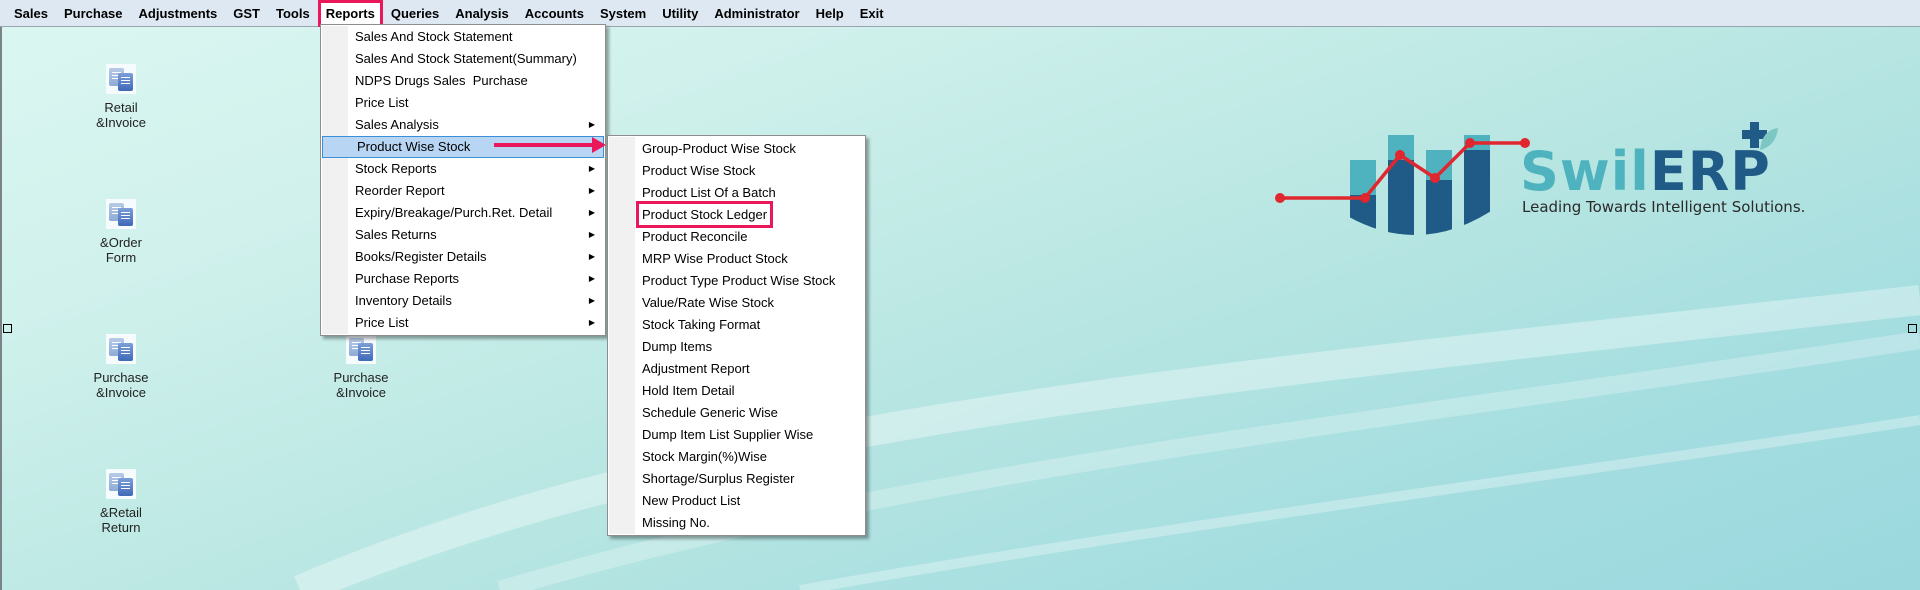  What do you see at coordinates (93, 13) in the screenshot?
I see `menu-purchase: Purchase` at bounding box center [93, 13].